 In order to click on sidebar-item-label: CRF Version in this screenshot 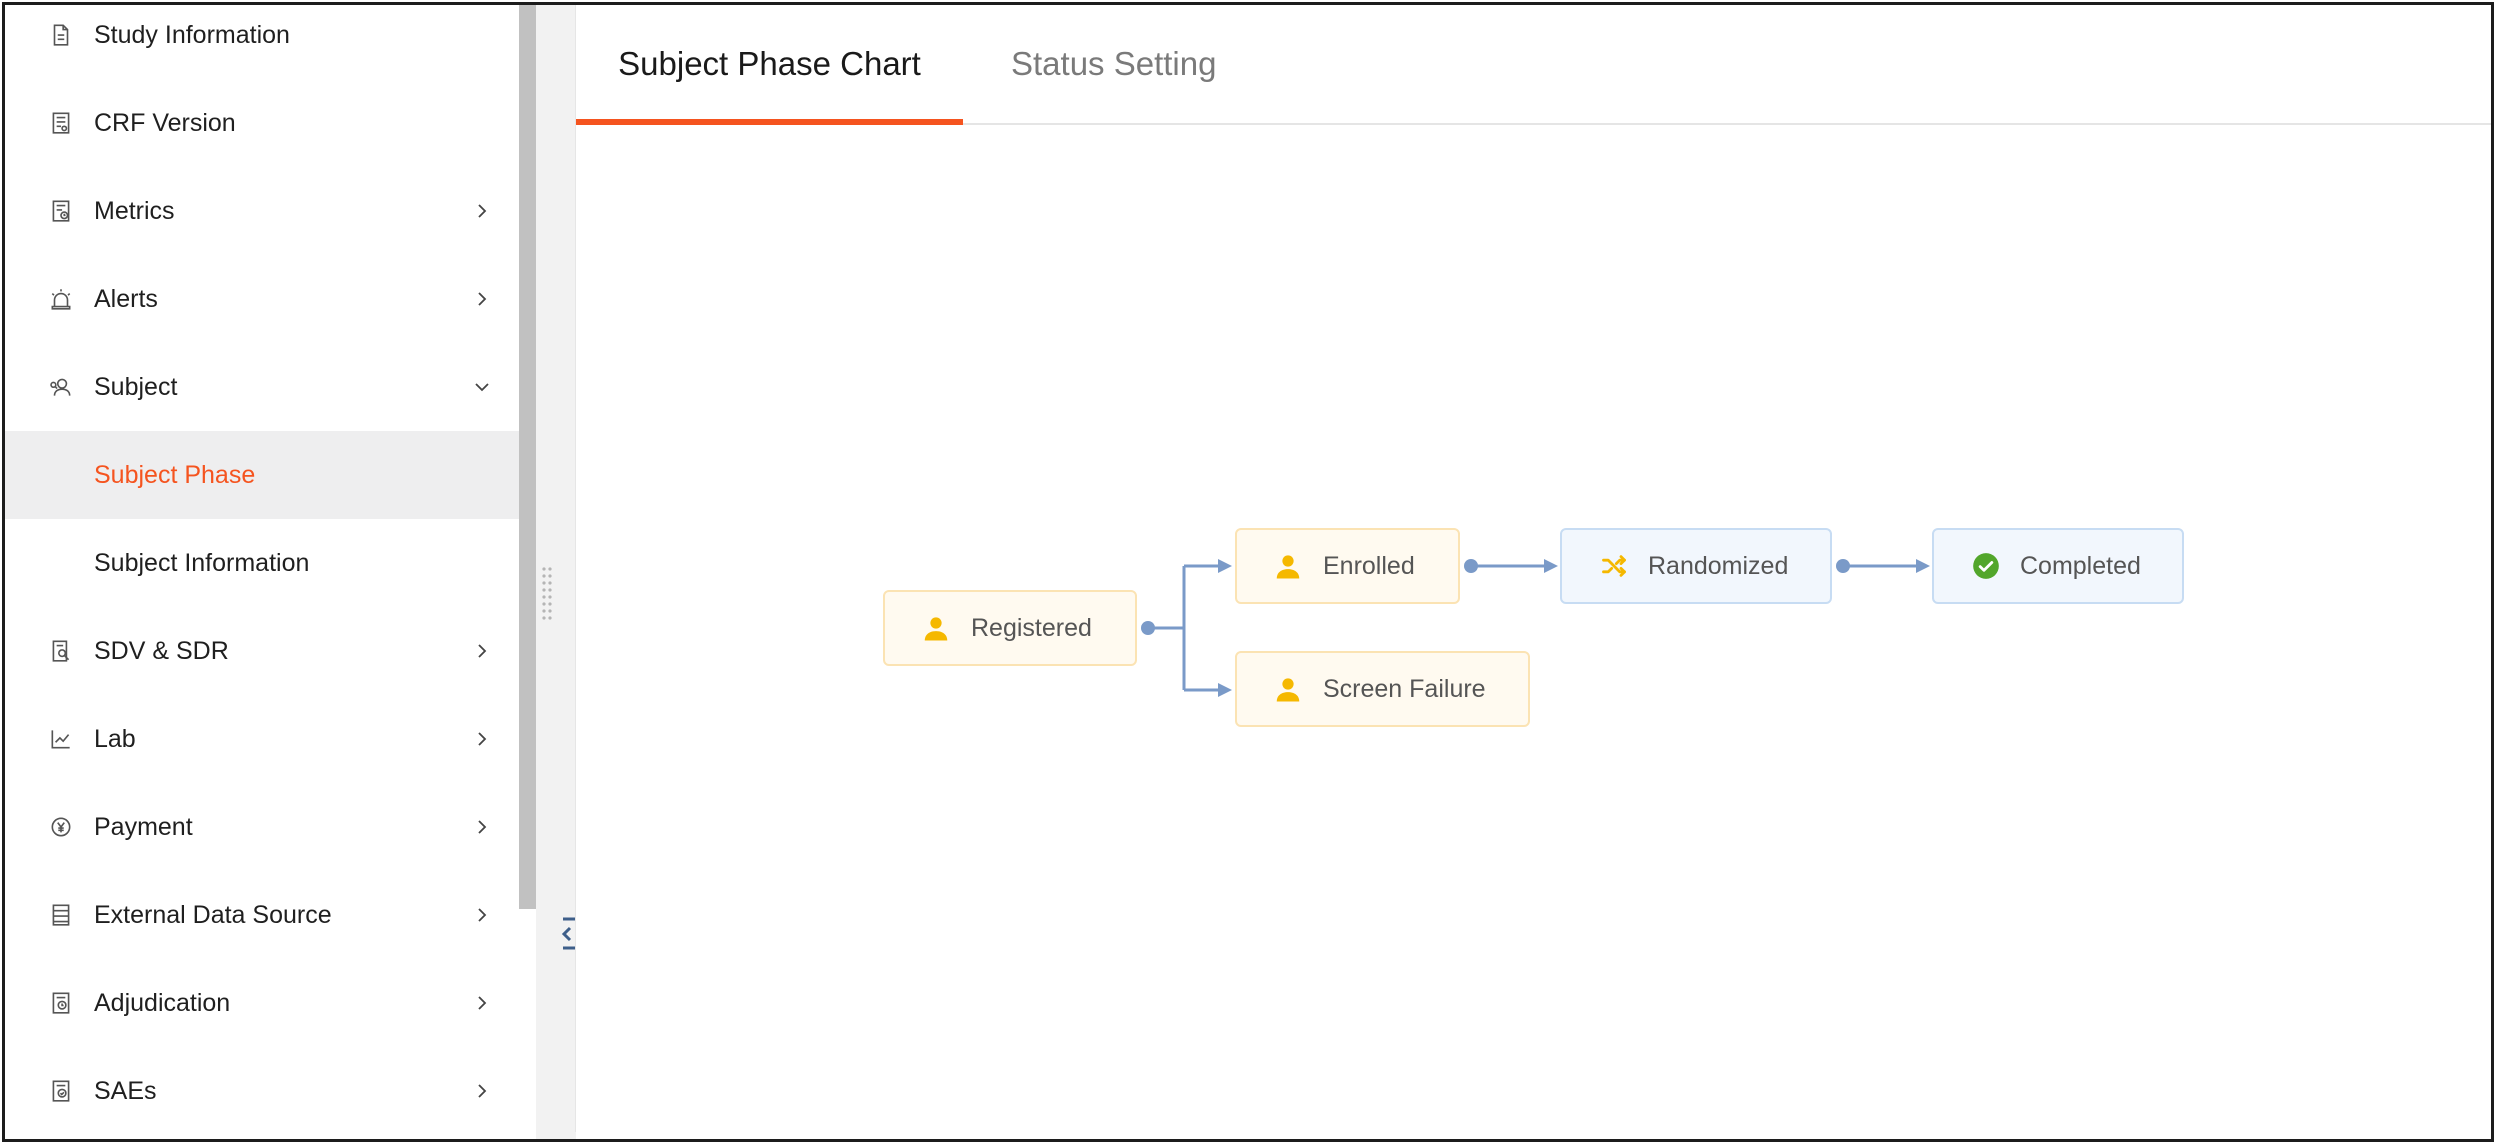, I will do `click(165, 122)`.